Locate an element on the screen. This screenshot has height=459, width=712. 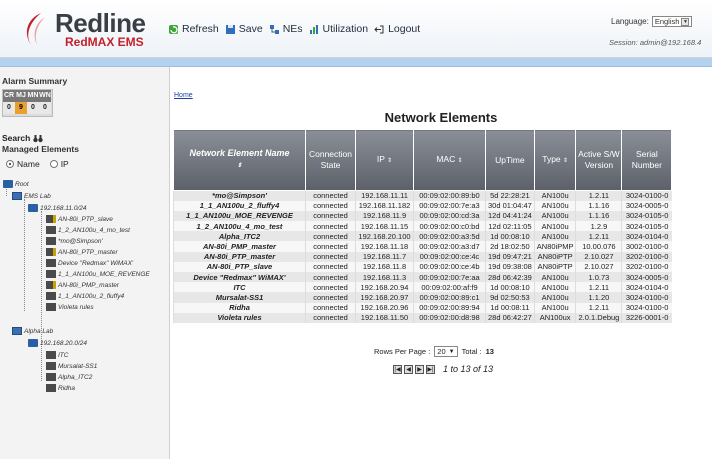
language-value: English is located at coordinates (667, 21).